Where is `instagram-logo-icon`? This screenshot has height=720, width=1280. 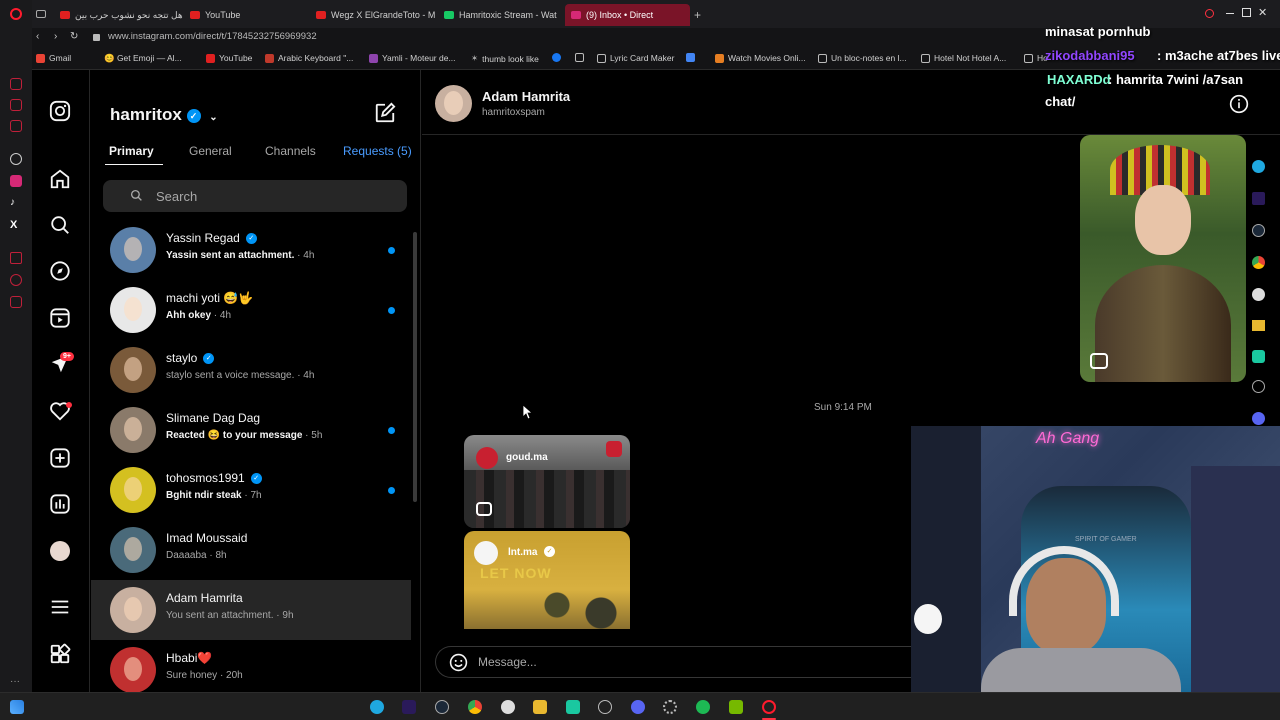
instagram-logo-icon is located at coordinates (60, 111).